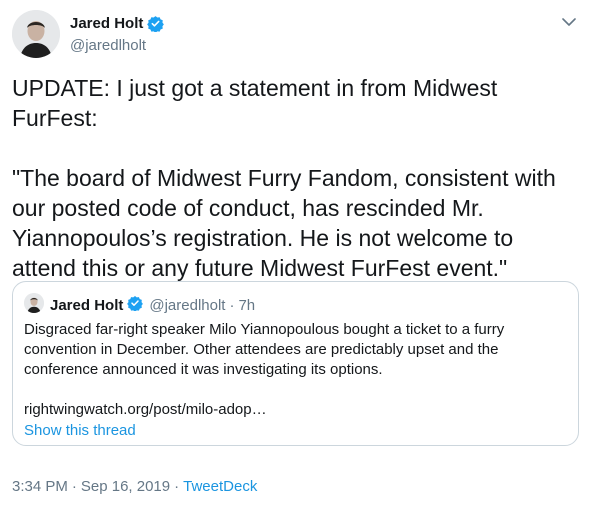  Describe the element at coordinates (569, 22) in the screenshot. I see `chevron-down-icon` at that location.